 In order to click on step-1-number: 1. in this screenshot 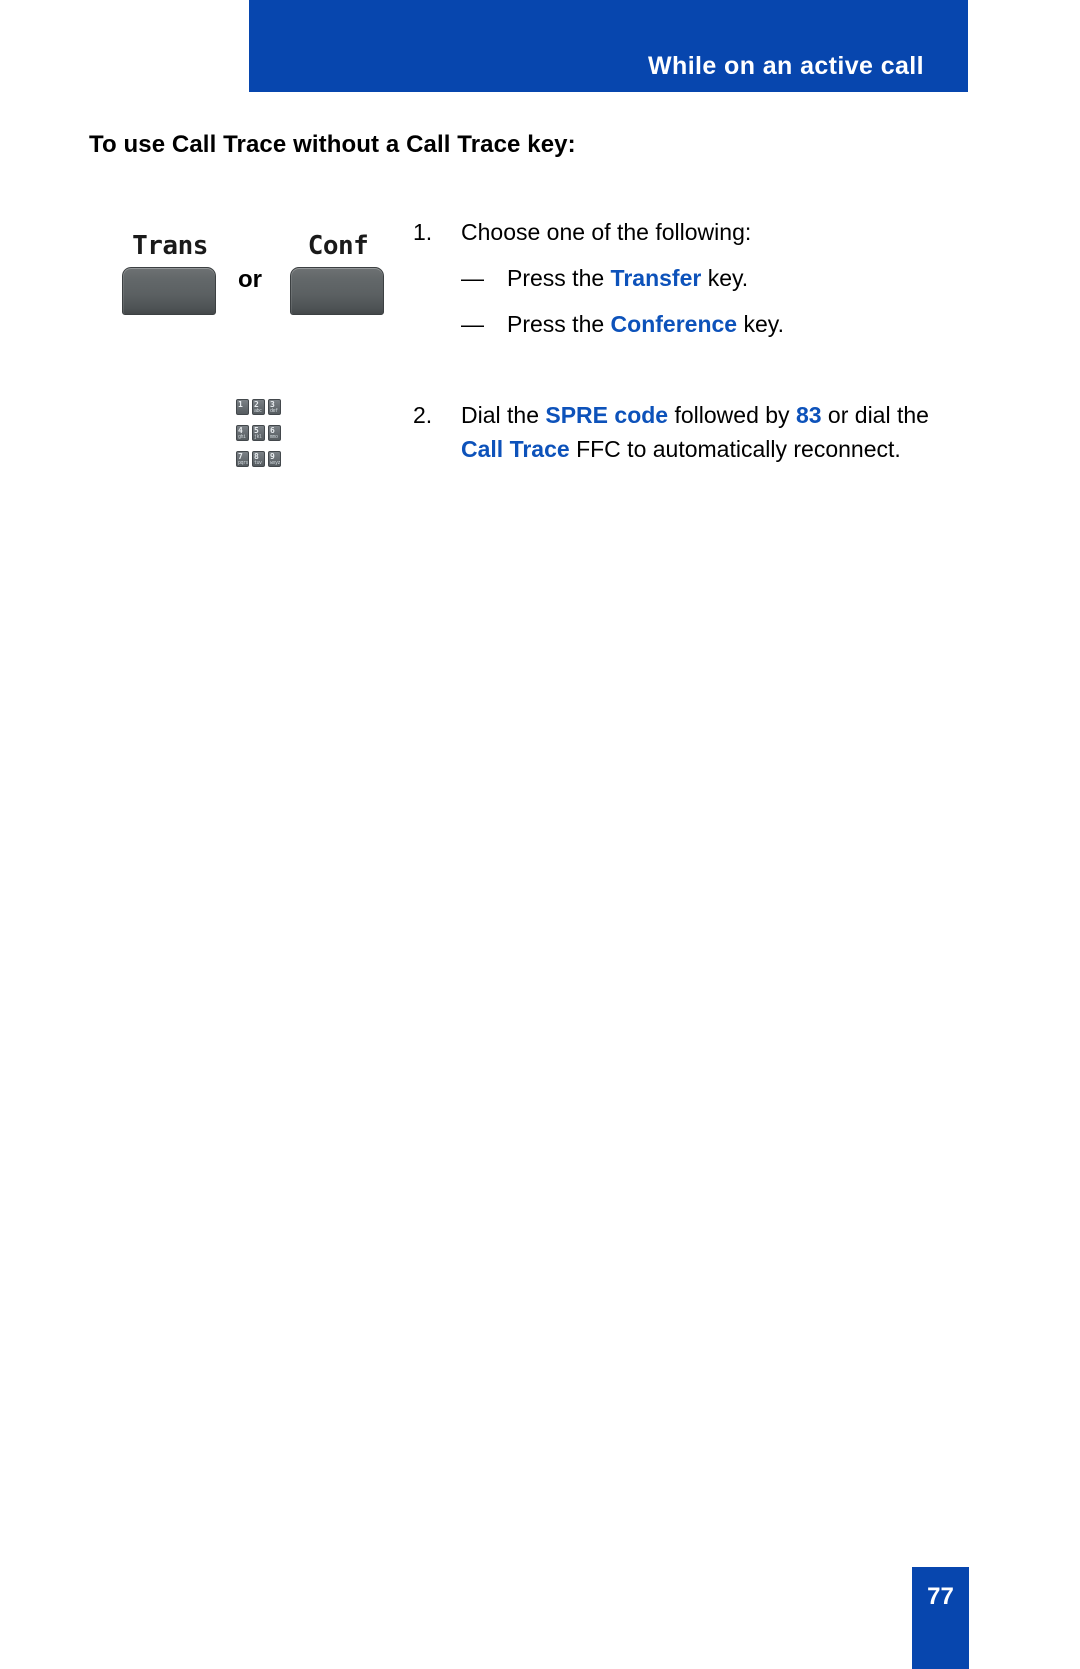, I will do `click(423, 232)`.